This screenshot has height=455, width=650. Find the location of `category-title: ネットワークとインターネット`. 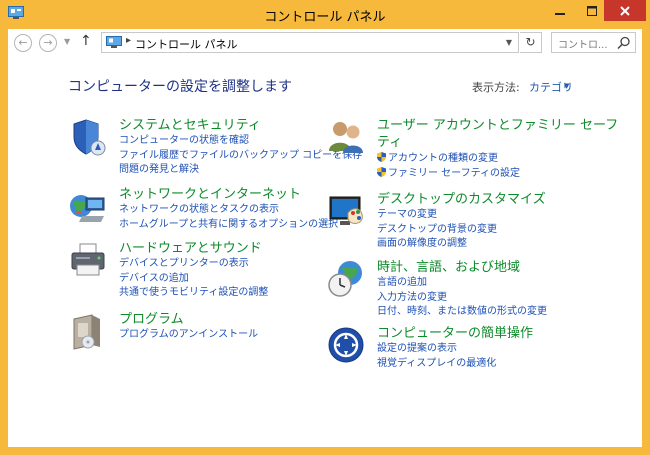

category-title: ネットワークとインターネット is located at coordinates (210, 194).